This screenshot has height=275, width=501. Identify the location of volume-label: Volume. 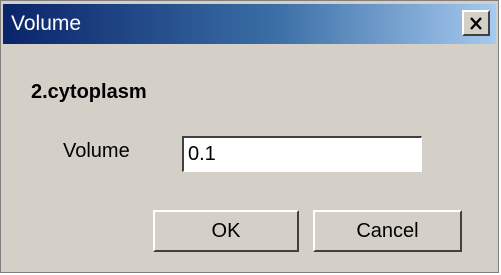
(96, 151).